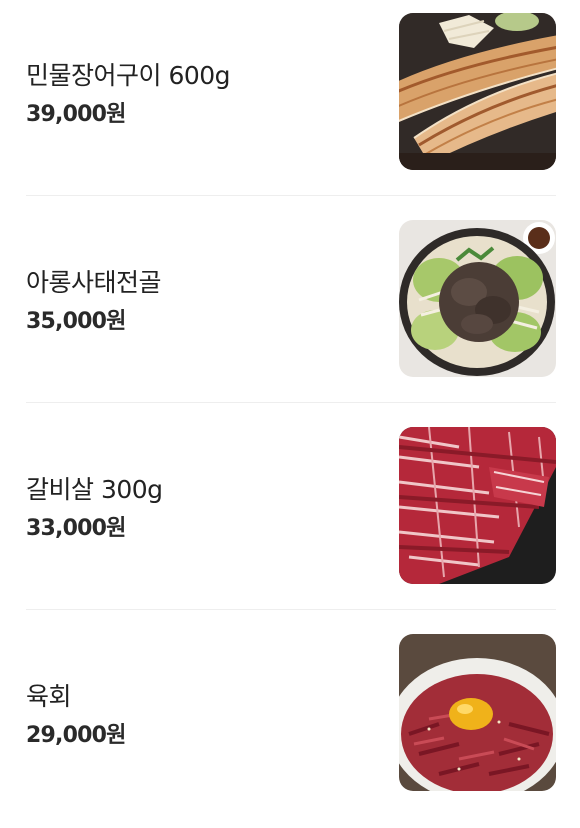  I want to click on beef-tartare-photo-icon, so click(477, 712).